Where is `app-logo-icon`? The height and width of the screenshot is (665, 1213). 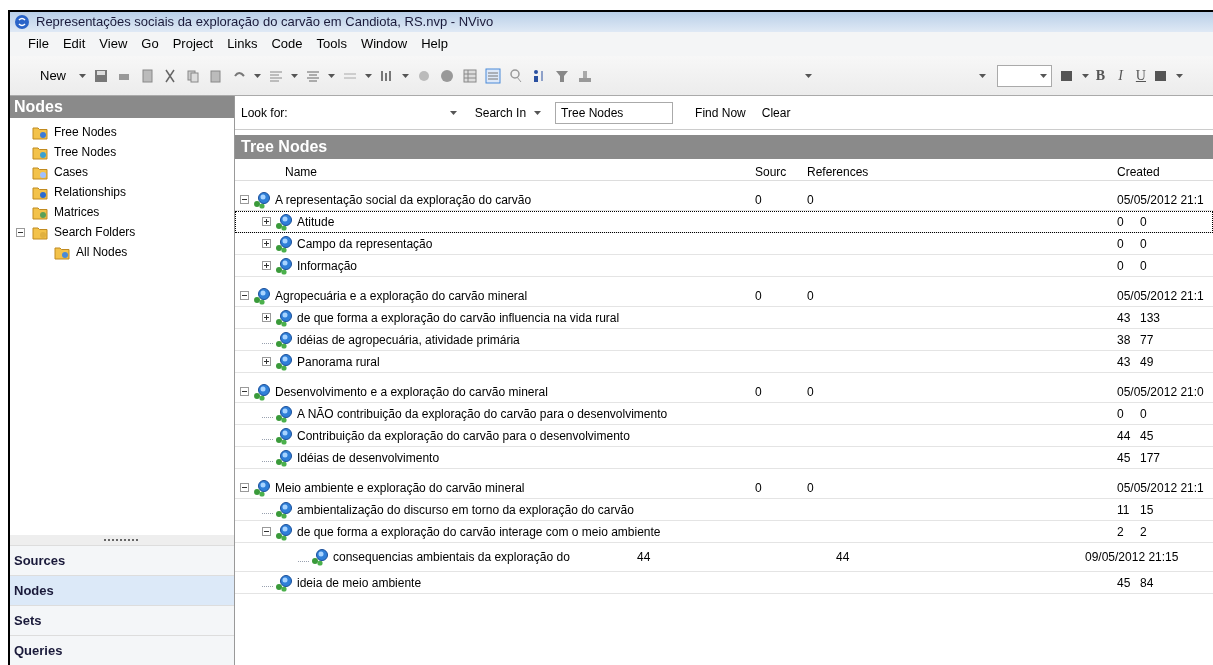
app-logo-icon is located at coordinates (22, 22).